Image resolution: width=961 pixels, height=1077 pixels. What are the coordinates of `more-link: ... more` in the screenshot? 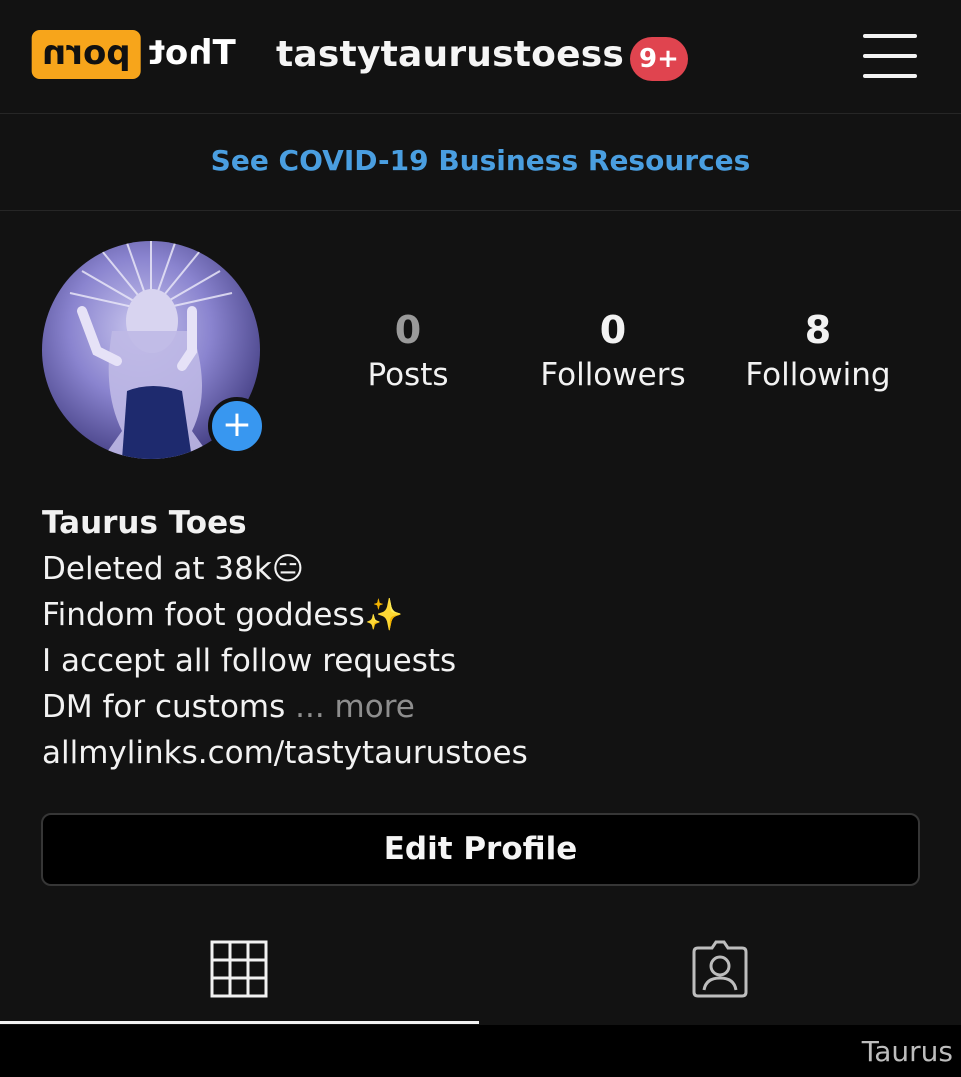 It's located at (350, 707).